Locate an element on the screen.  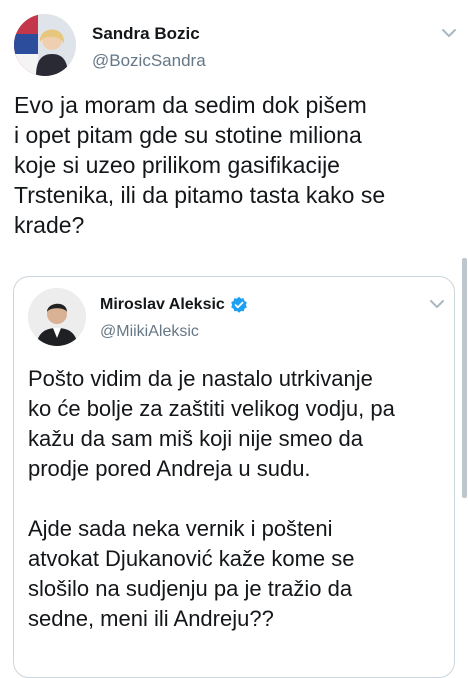
scrollbar-thumb is located at coordinates (464, 378).